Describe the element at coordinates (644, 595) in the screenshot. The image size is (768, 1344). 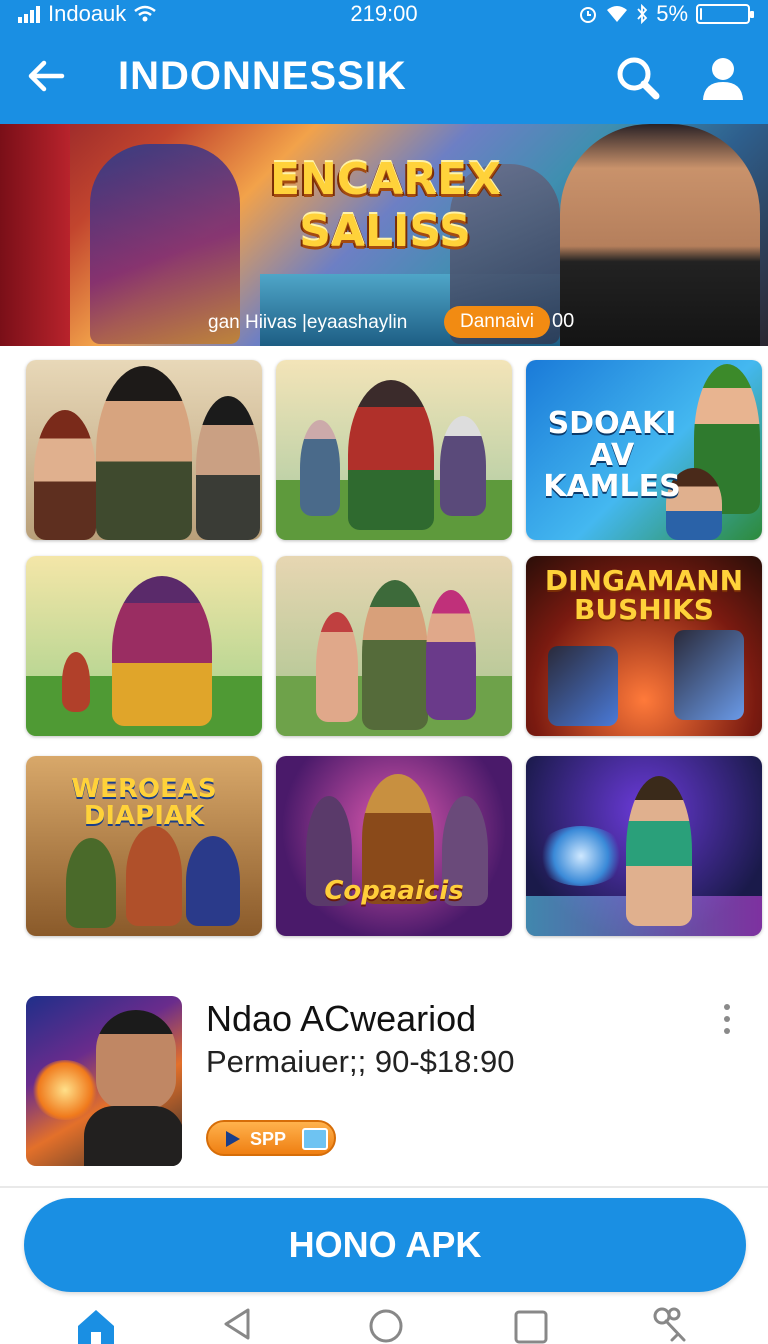
I see `tile-title: DINGAMANN BUSHIKS` at that location.